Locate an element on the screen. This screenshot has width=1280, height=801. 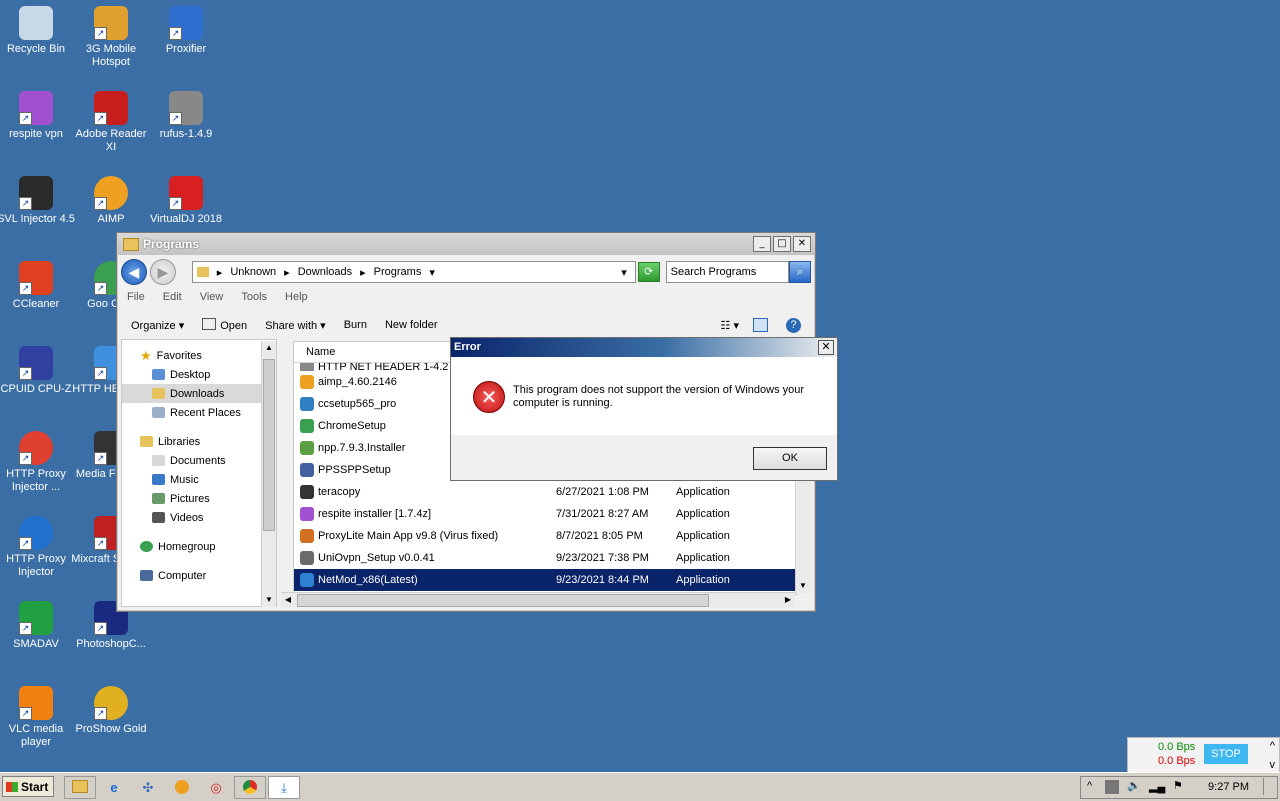
nav-scrollbar: ▲ ▼ is located at coordinates (268, 474).